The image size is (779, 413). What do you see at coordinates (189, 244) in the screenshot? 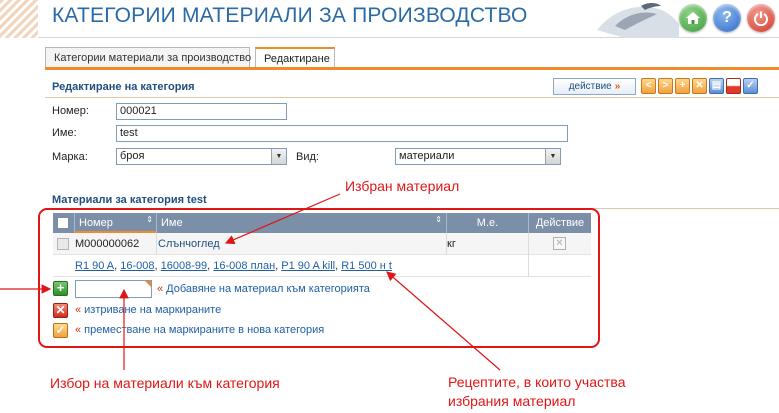
I see `row-name: Слънчоглед` at bounding box center [189, 244].